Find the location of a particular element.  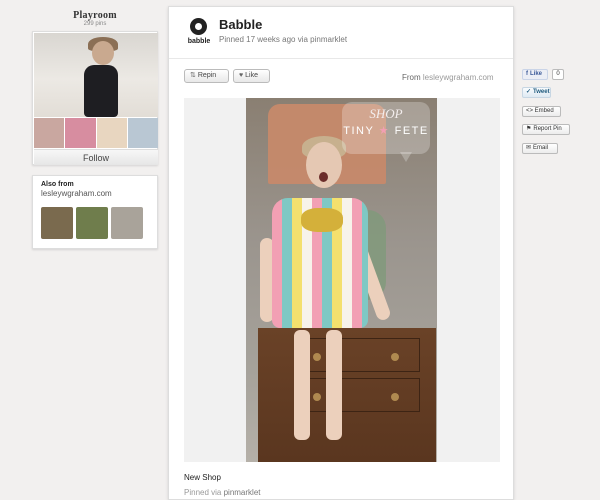

board-pin-count: 299 pins is located at coordinates (95, 24).